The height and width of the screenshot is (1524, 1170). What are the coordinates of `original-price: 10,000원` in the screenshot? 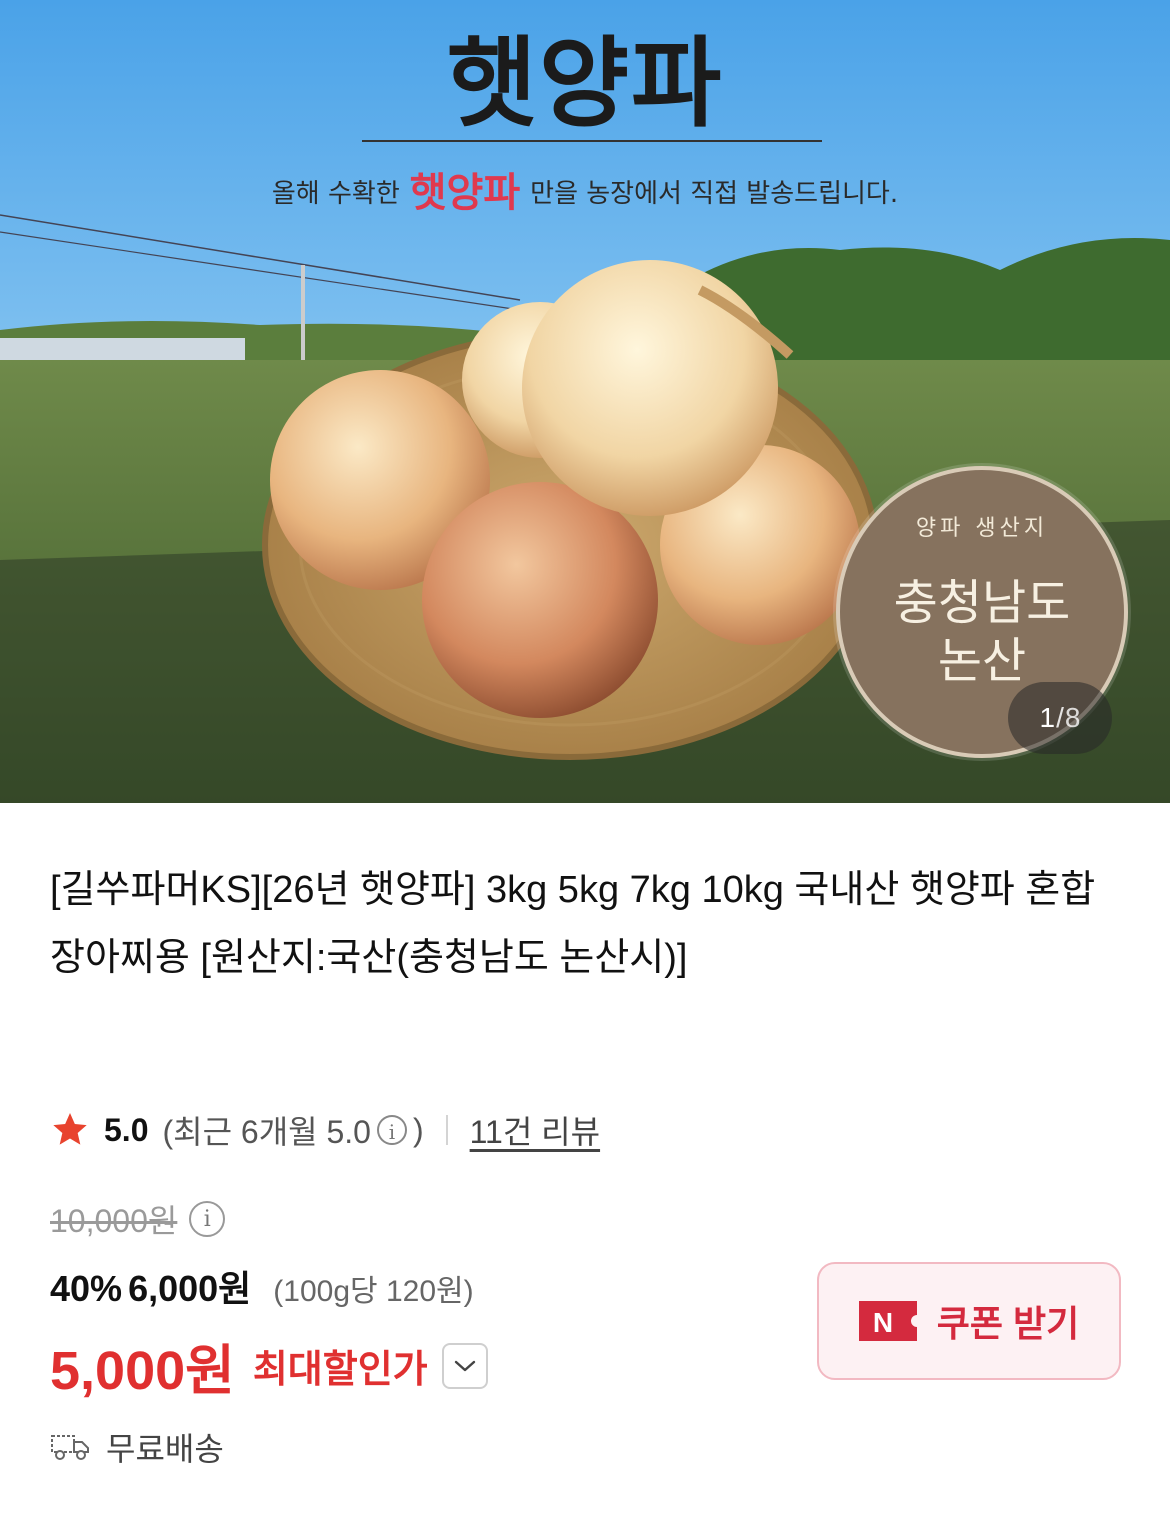 It's located at (114, 1221).